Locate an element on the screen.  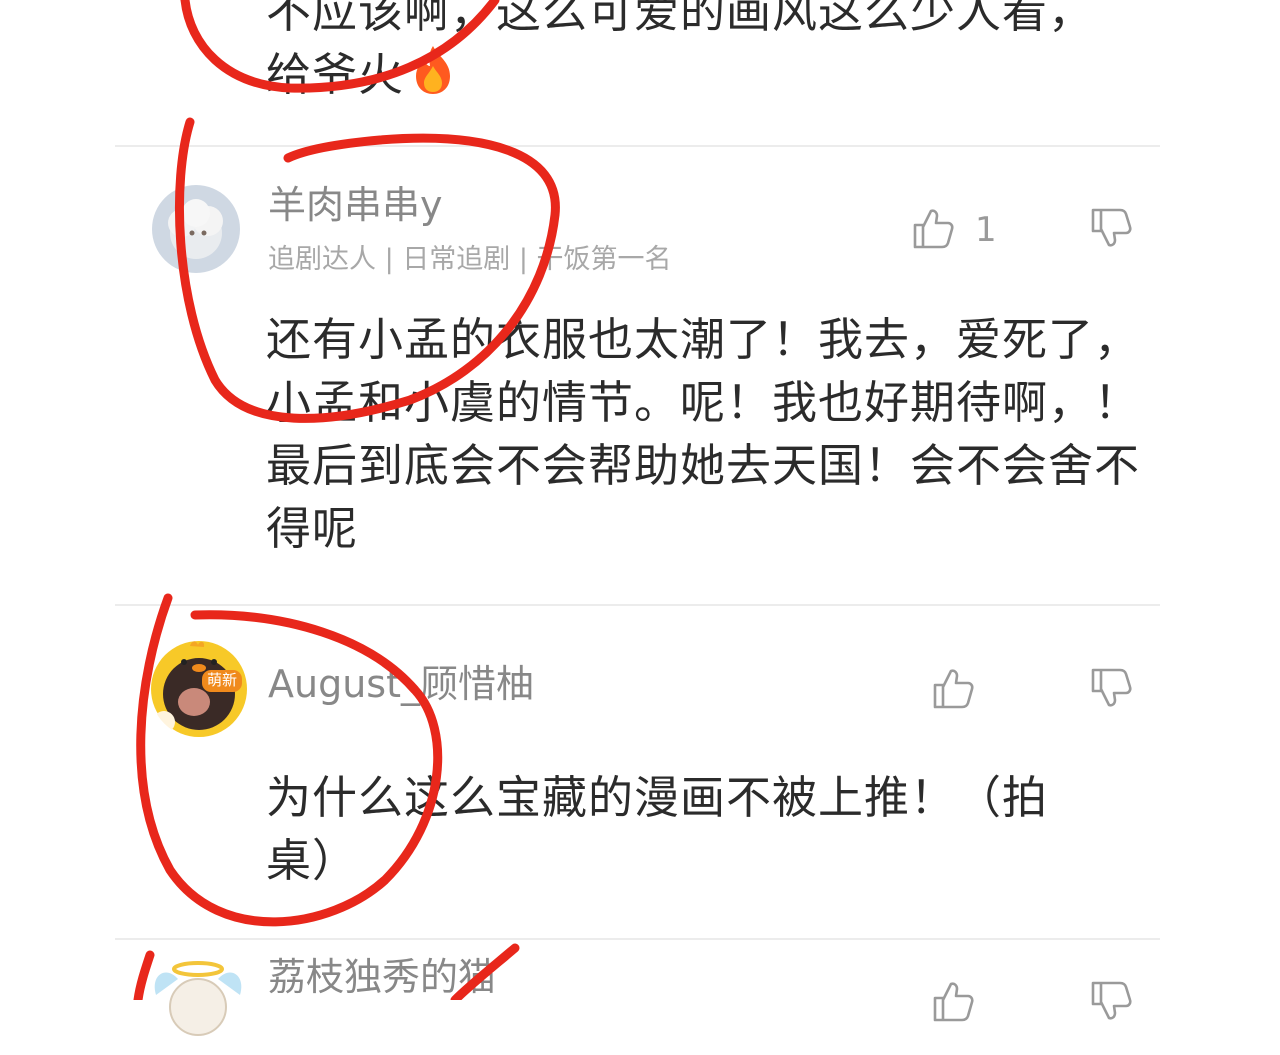
top-comment-line2: 给爷火 is located at coordinates (335, 74).